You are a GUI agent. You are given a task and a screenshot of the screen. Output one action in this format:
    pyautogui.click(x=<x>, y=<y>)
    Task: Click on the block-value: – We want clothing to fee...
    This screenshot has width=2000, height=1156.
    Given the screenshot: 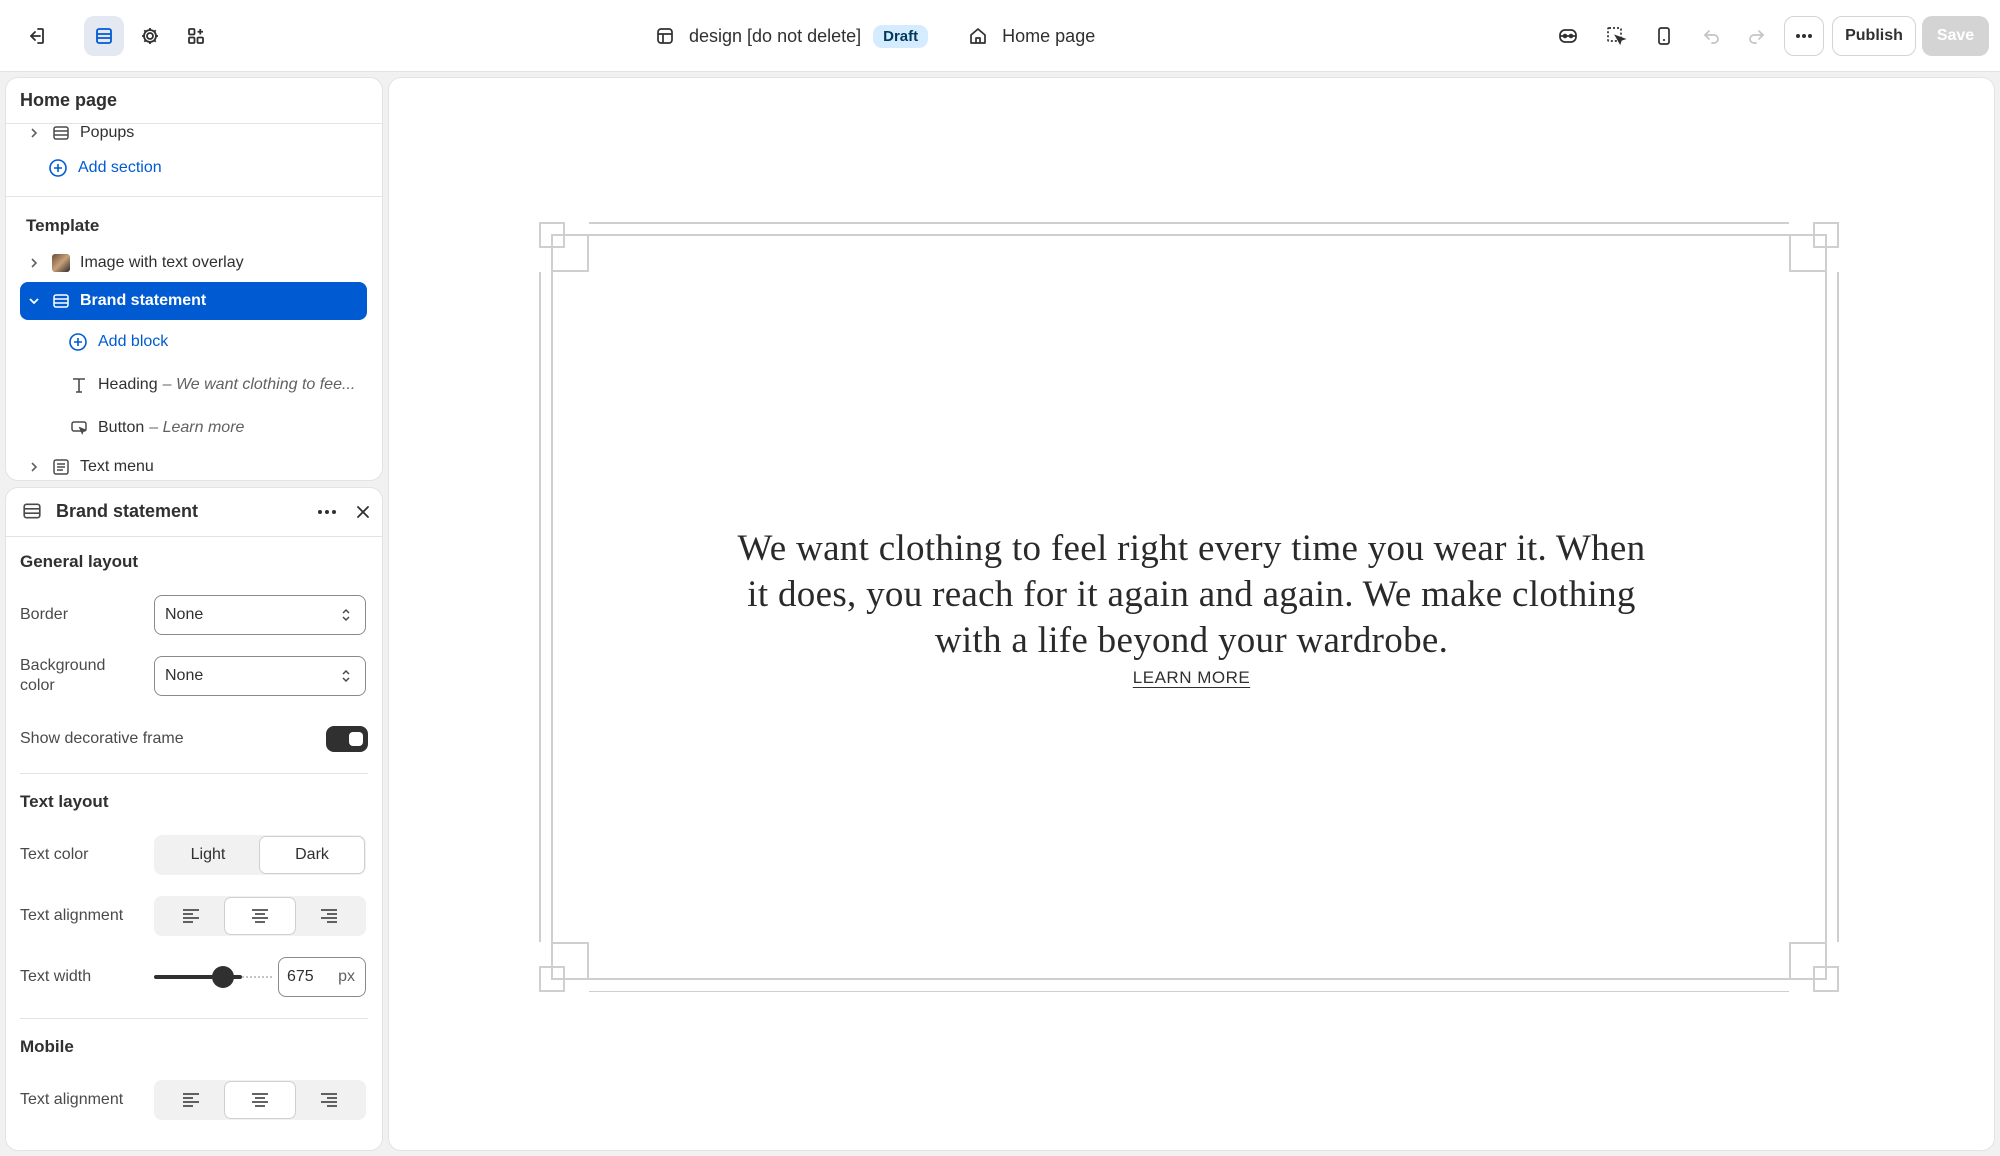 What is the action you would take?
    pyautogui.click(x=259, y=384)
    